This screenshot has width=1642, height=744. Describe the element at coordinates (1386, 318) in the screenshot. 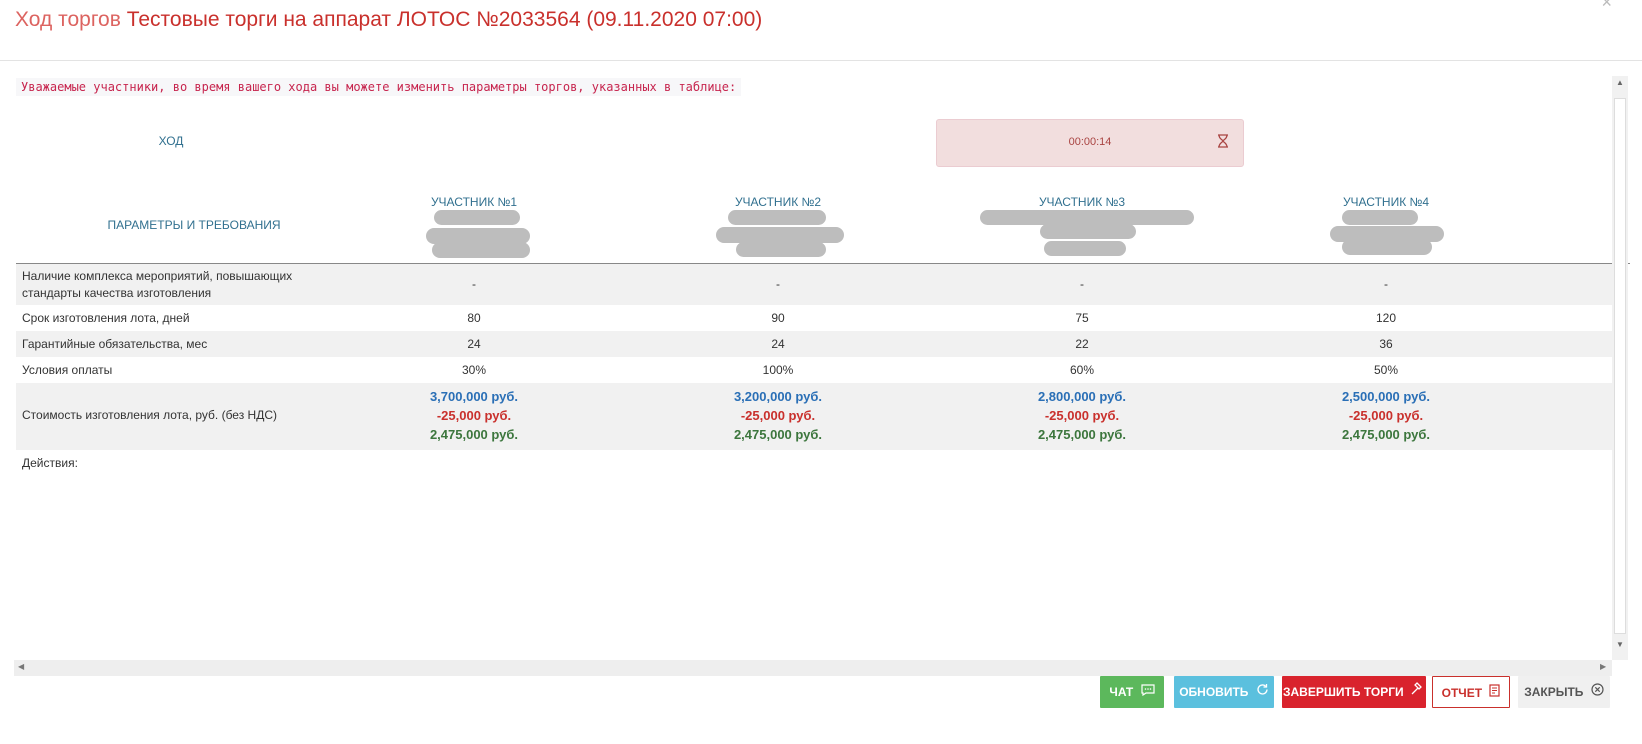

I see `cell-value: 120` at that location.